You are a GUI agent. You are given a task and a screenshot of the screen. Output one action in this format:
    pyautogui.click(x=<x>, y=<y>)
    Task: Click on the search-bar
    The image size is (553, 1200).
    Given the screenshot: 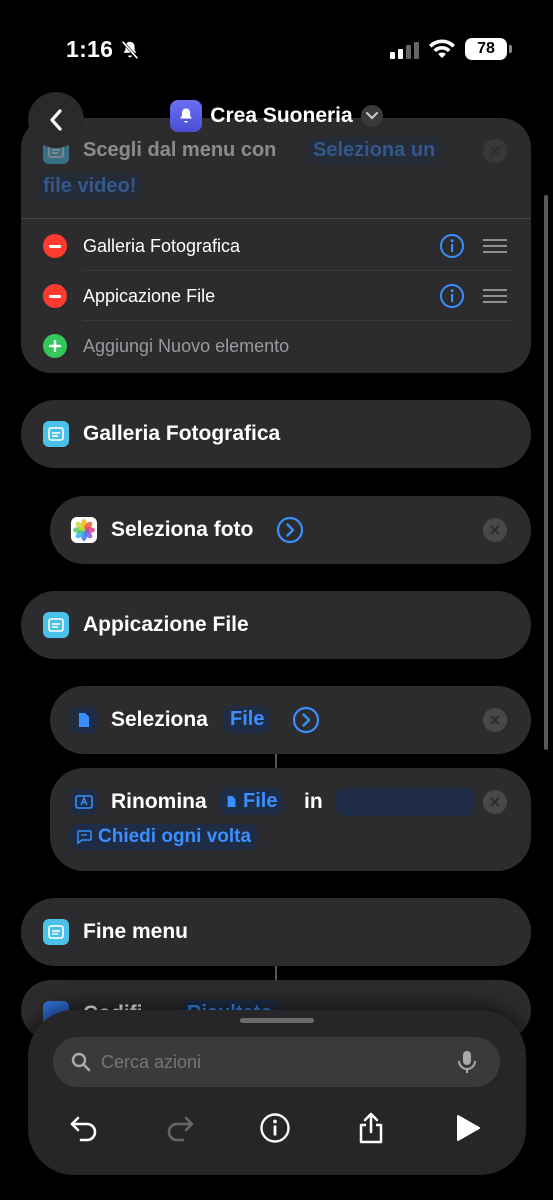 What is the action you would take?
    pyautogui.click(x=276, y=1062)
    